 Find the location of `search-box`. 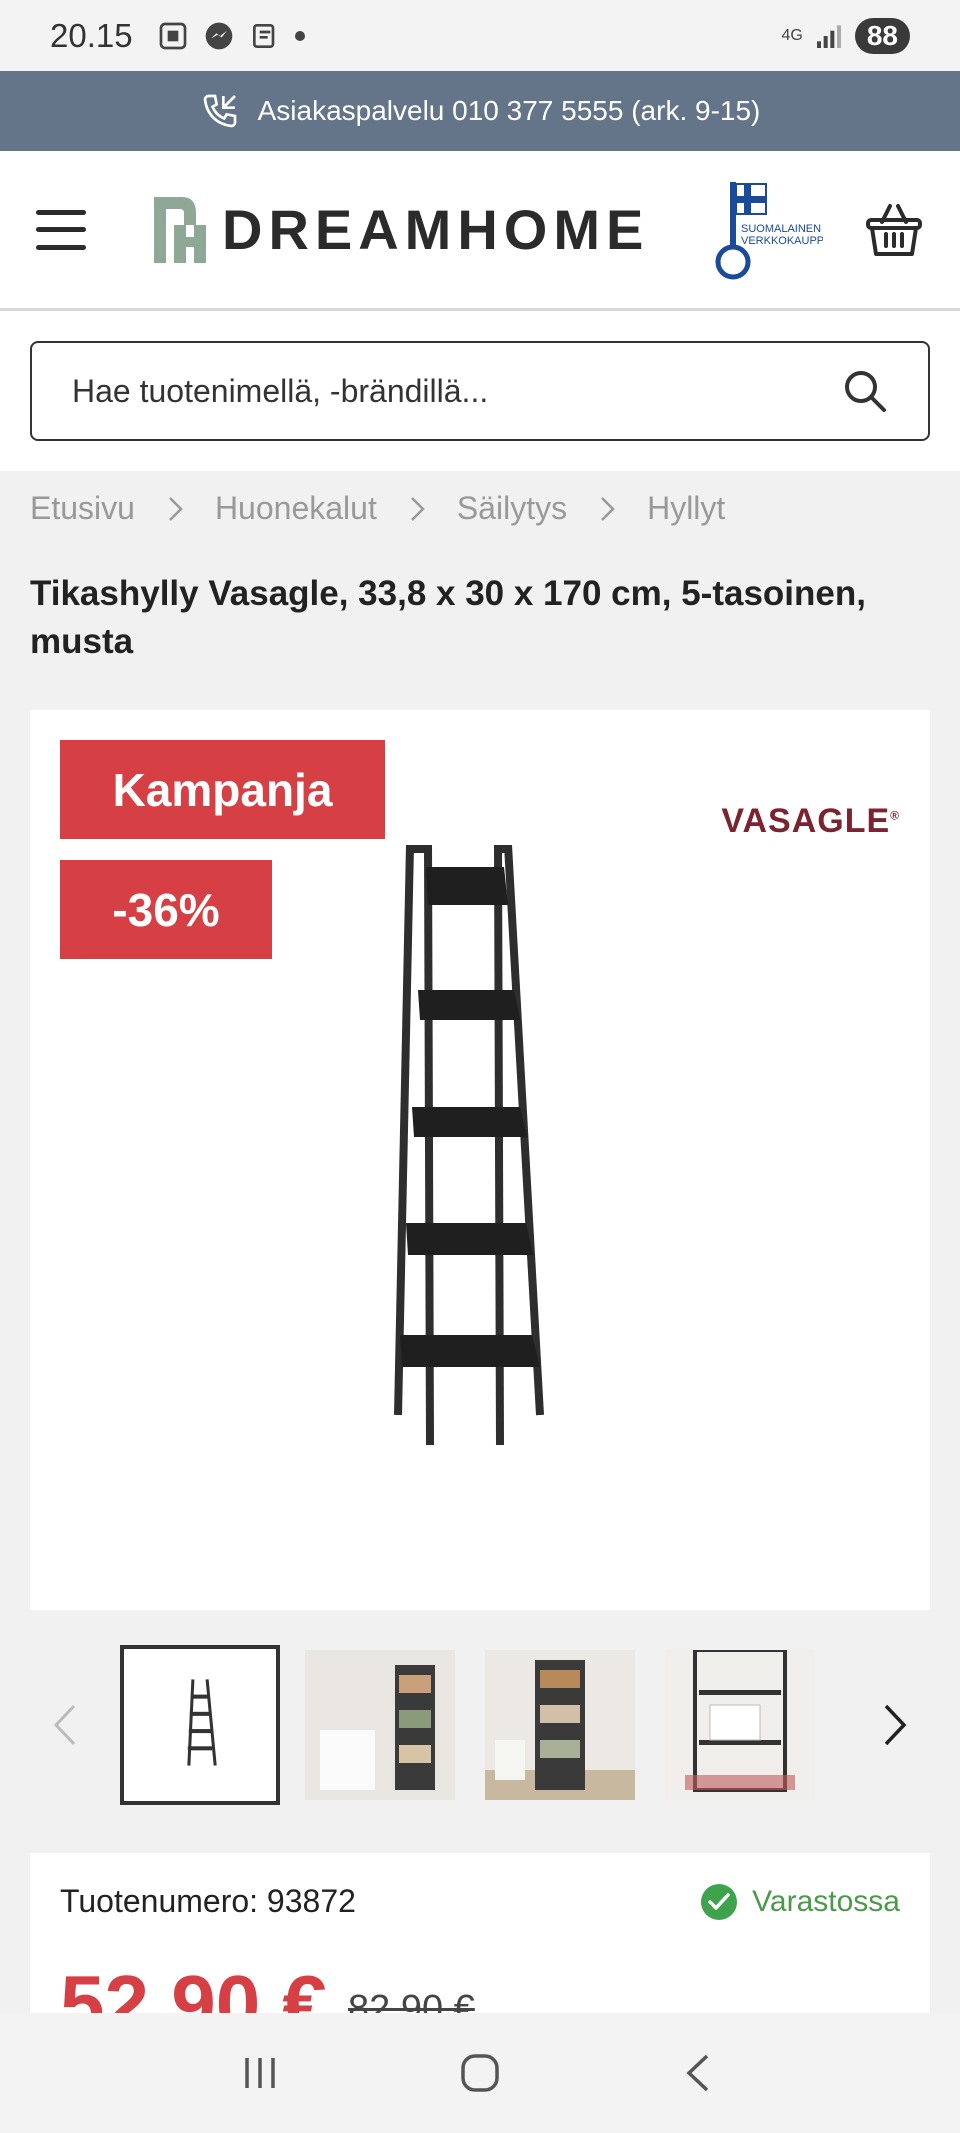

search-box is located at coordinates (480, 391).